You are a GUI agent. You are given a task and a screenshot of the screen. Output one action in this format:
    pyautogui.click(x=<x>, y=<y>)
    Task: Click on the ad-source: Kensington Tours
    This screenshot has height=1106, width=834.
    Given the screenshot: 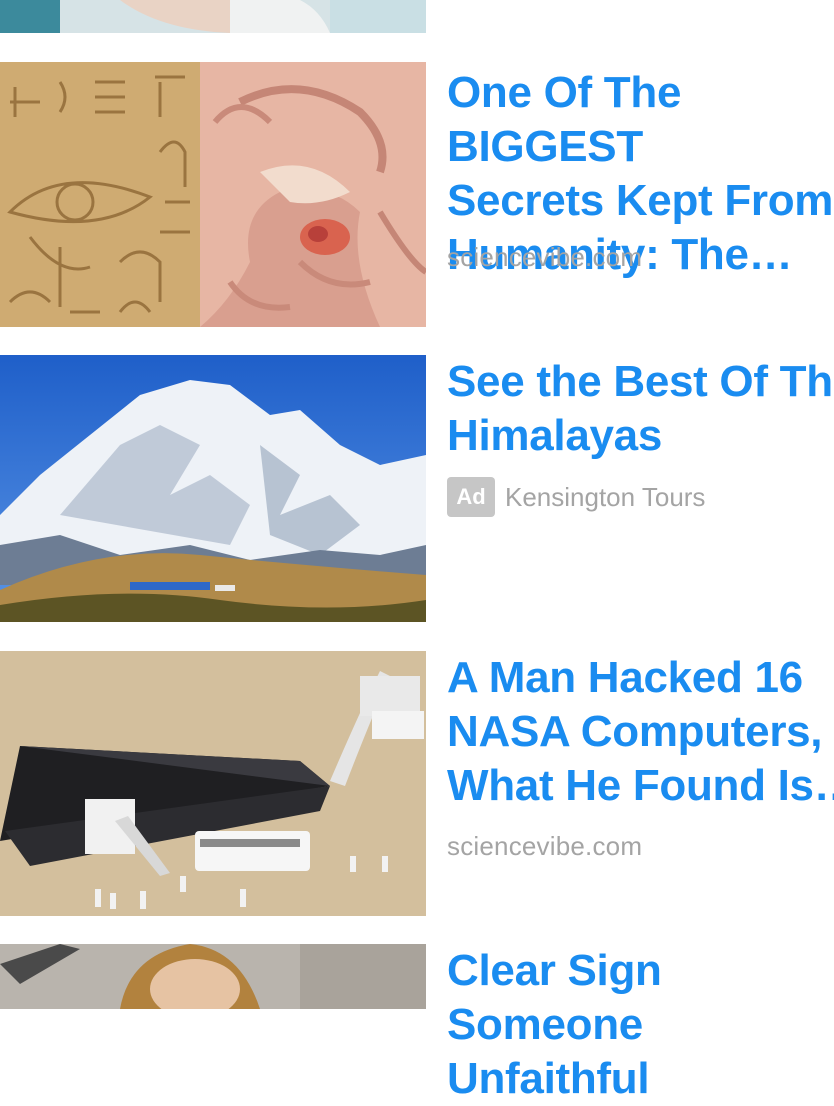 What is the action you would take?
    pyautogui.click(x=605, y=496)
    